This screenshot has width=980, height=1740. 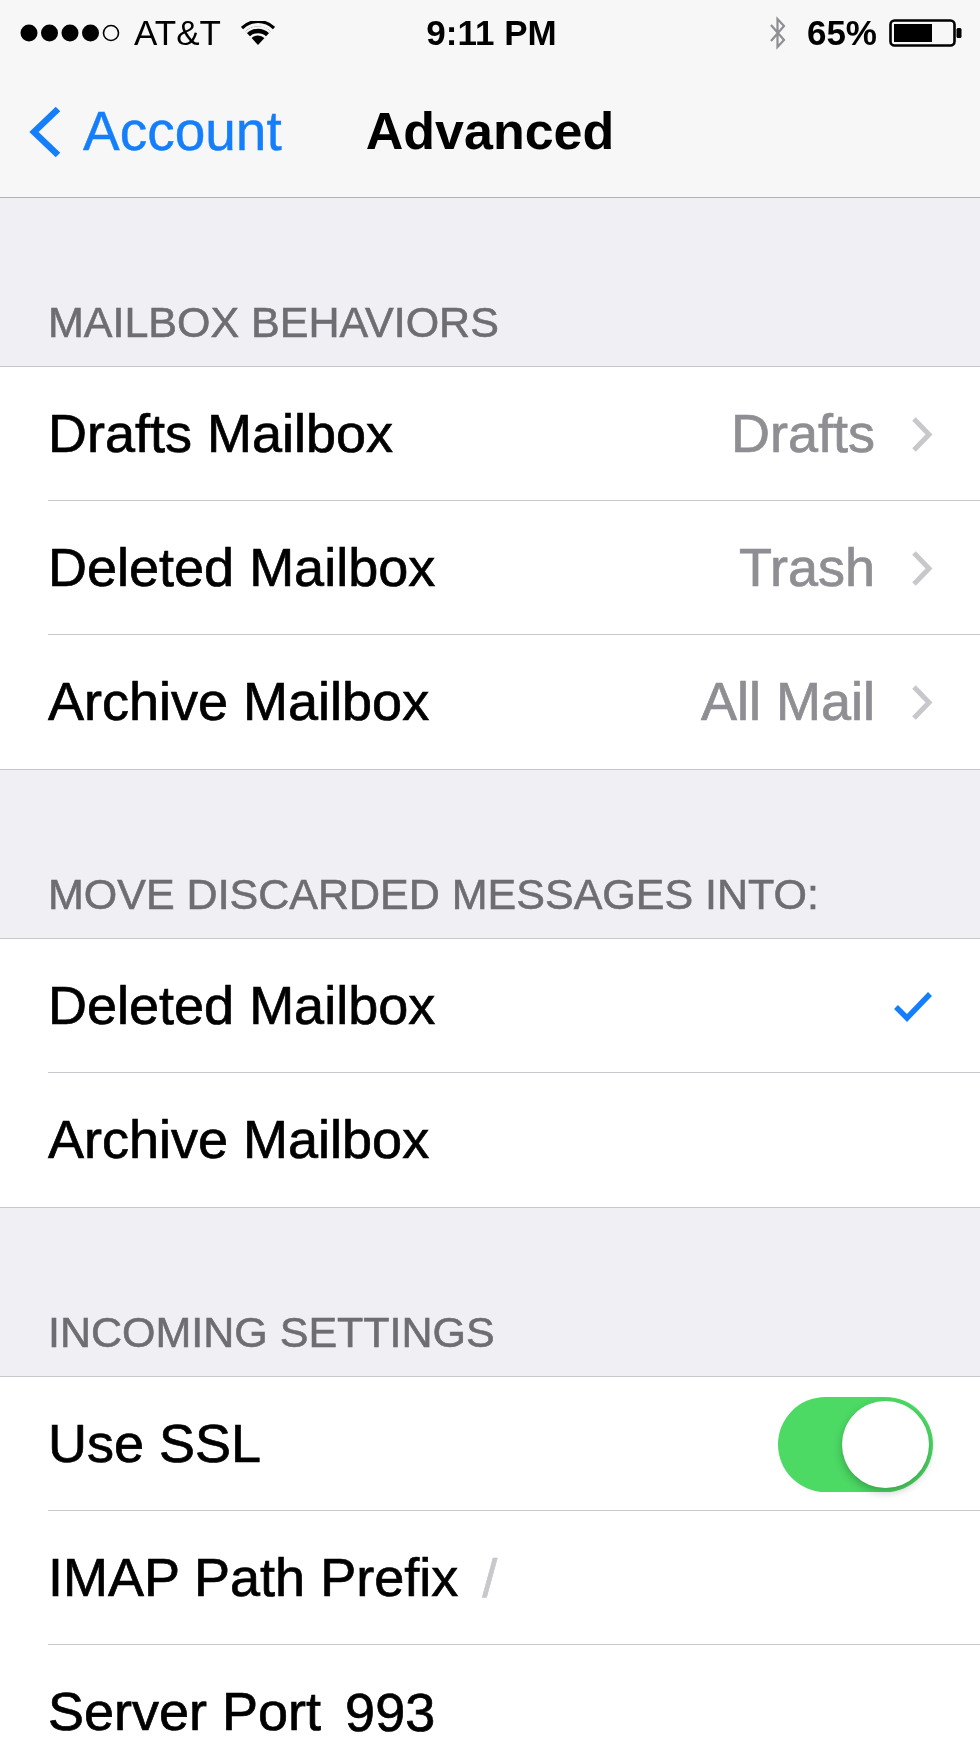 What do you see at coordinates (491, 33) in the screenshot?
I see `status-time: 9:11 PM` at bounding box center [491, 33].